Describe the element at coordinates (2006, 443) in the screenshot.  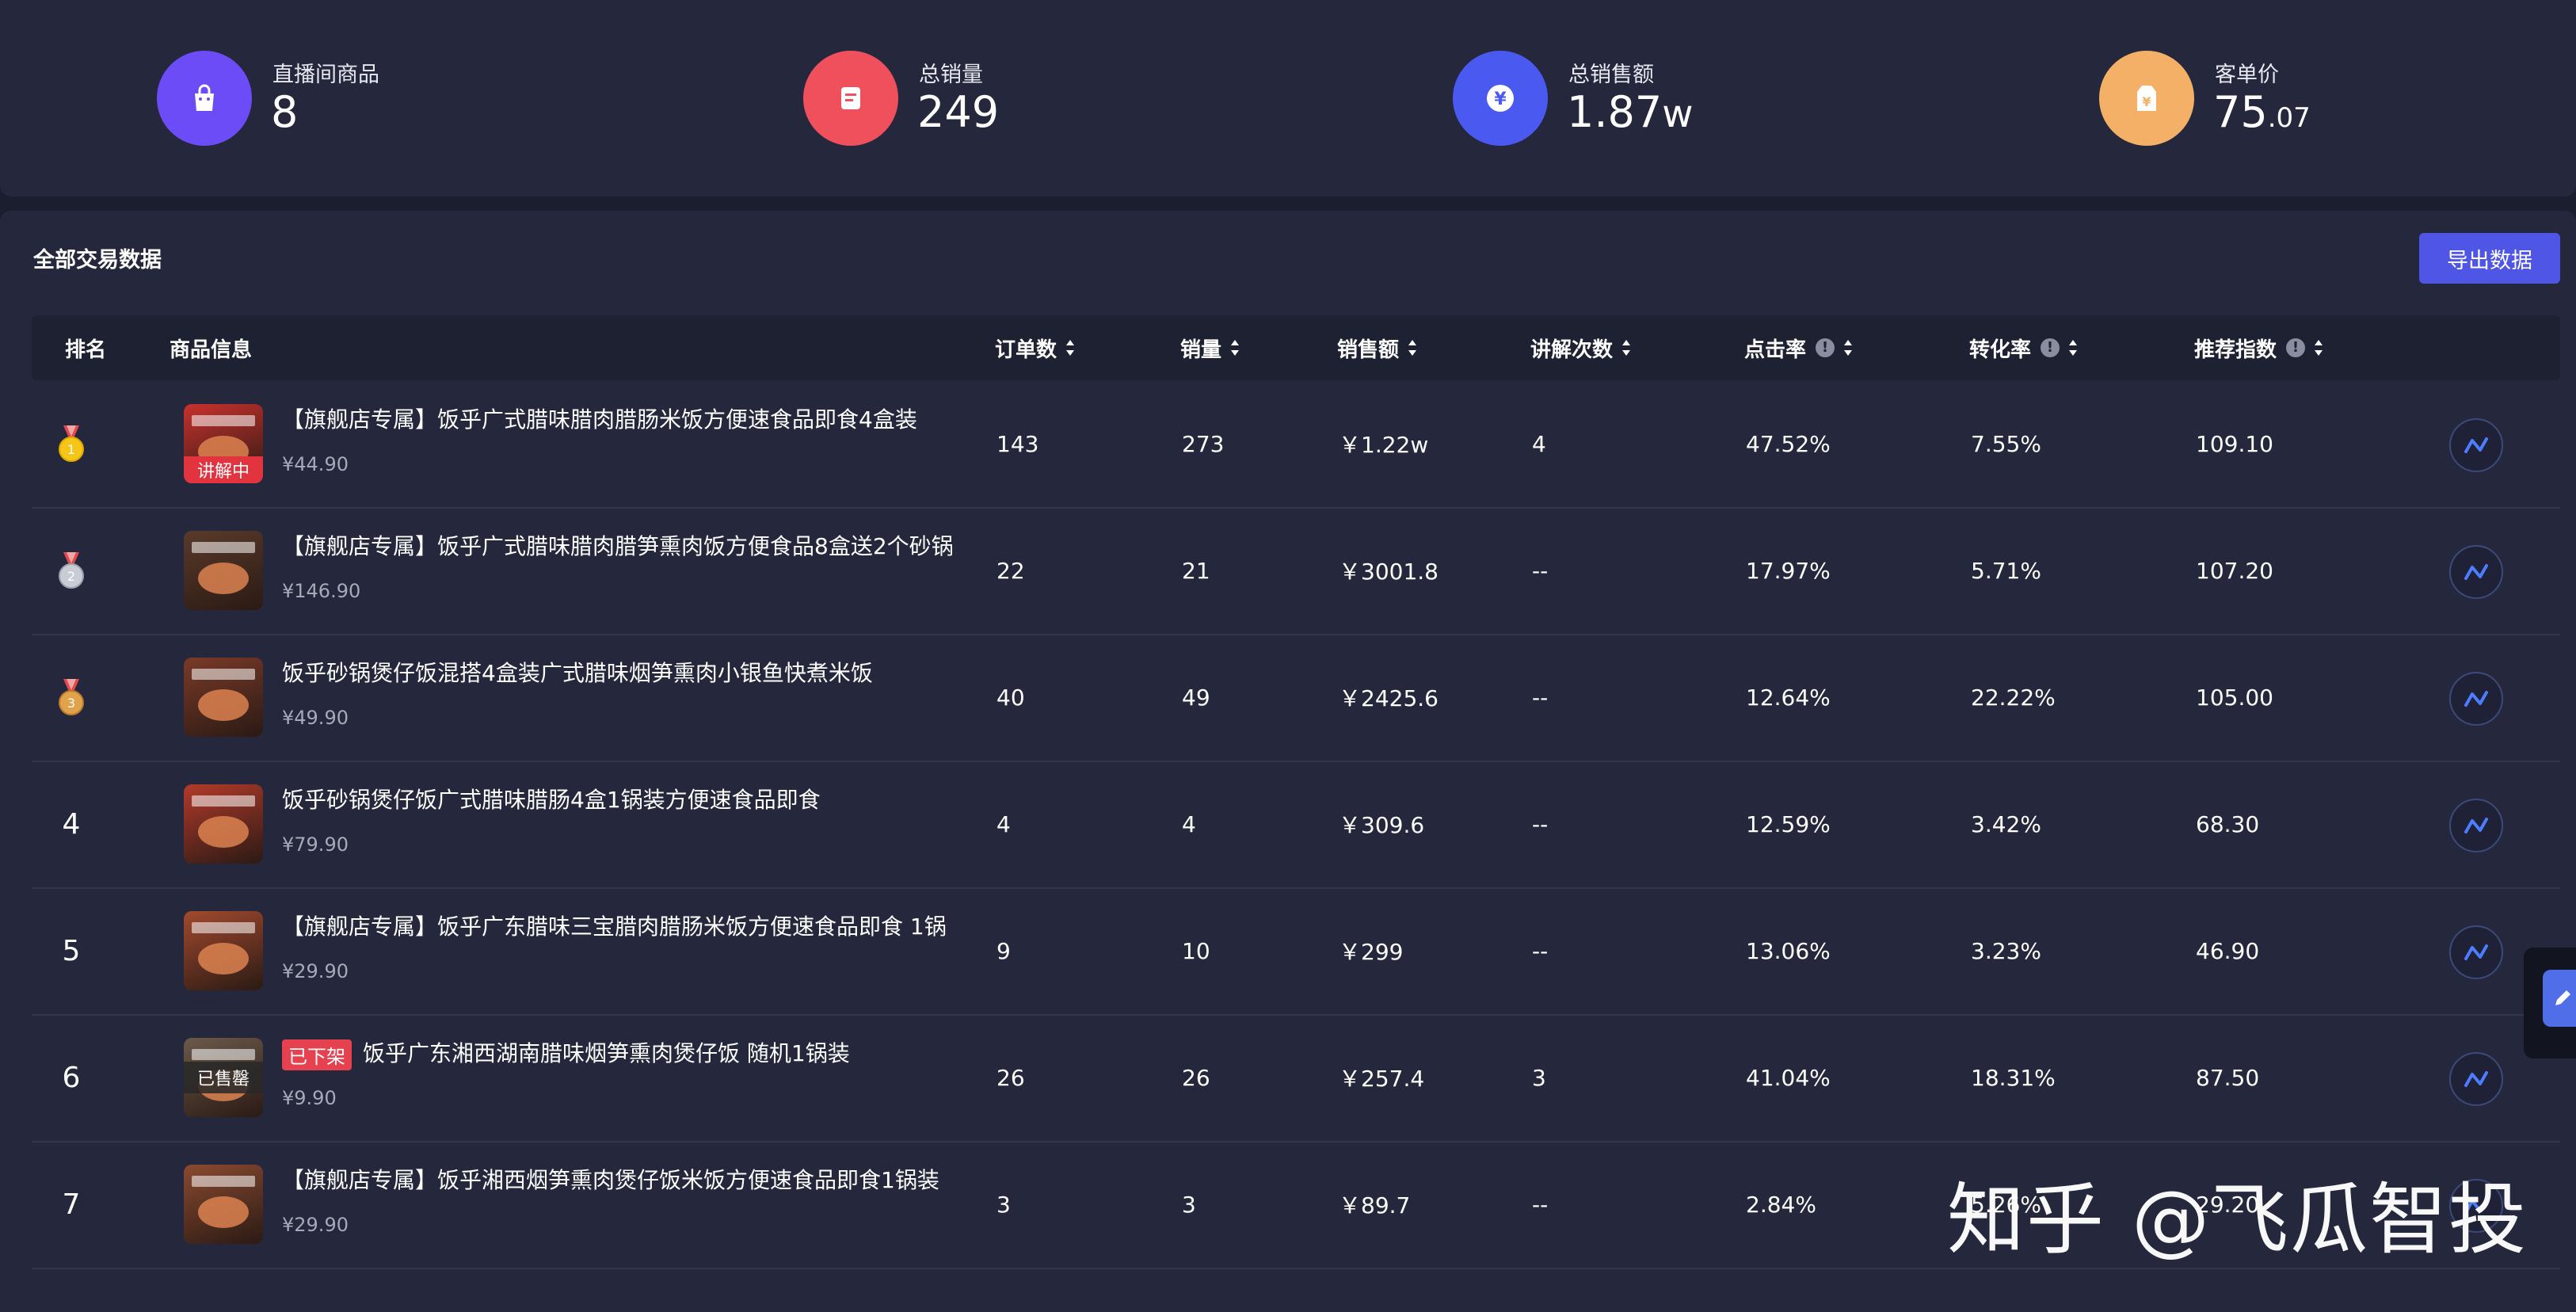
I see `cvr-value: 7.55%` at that location.